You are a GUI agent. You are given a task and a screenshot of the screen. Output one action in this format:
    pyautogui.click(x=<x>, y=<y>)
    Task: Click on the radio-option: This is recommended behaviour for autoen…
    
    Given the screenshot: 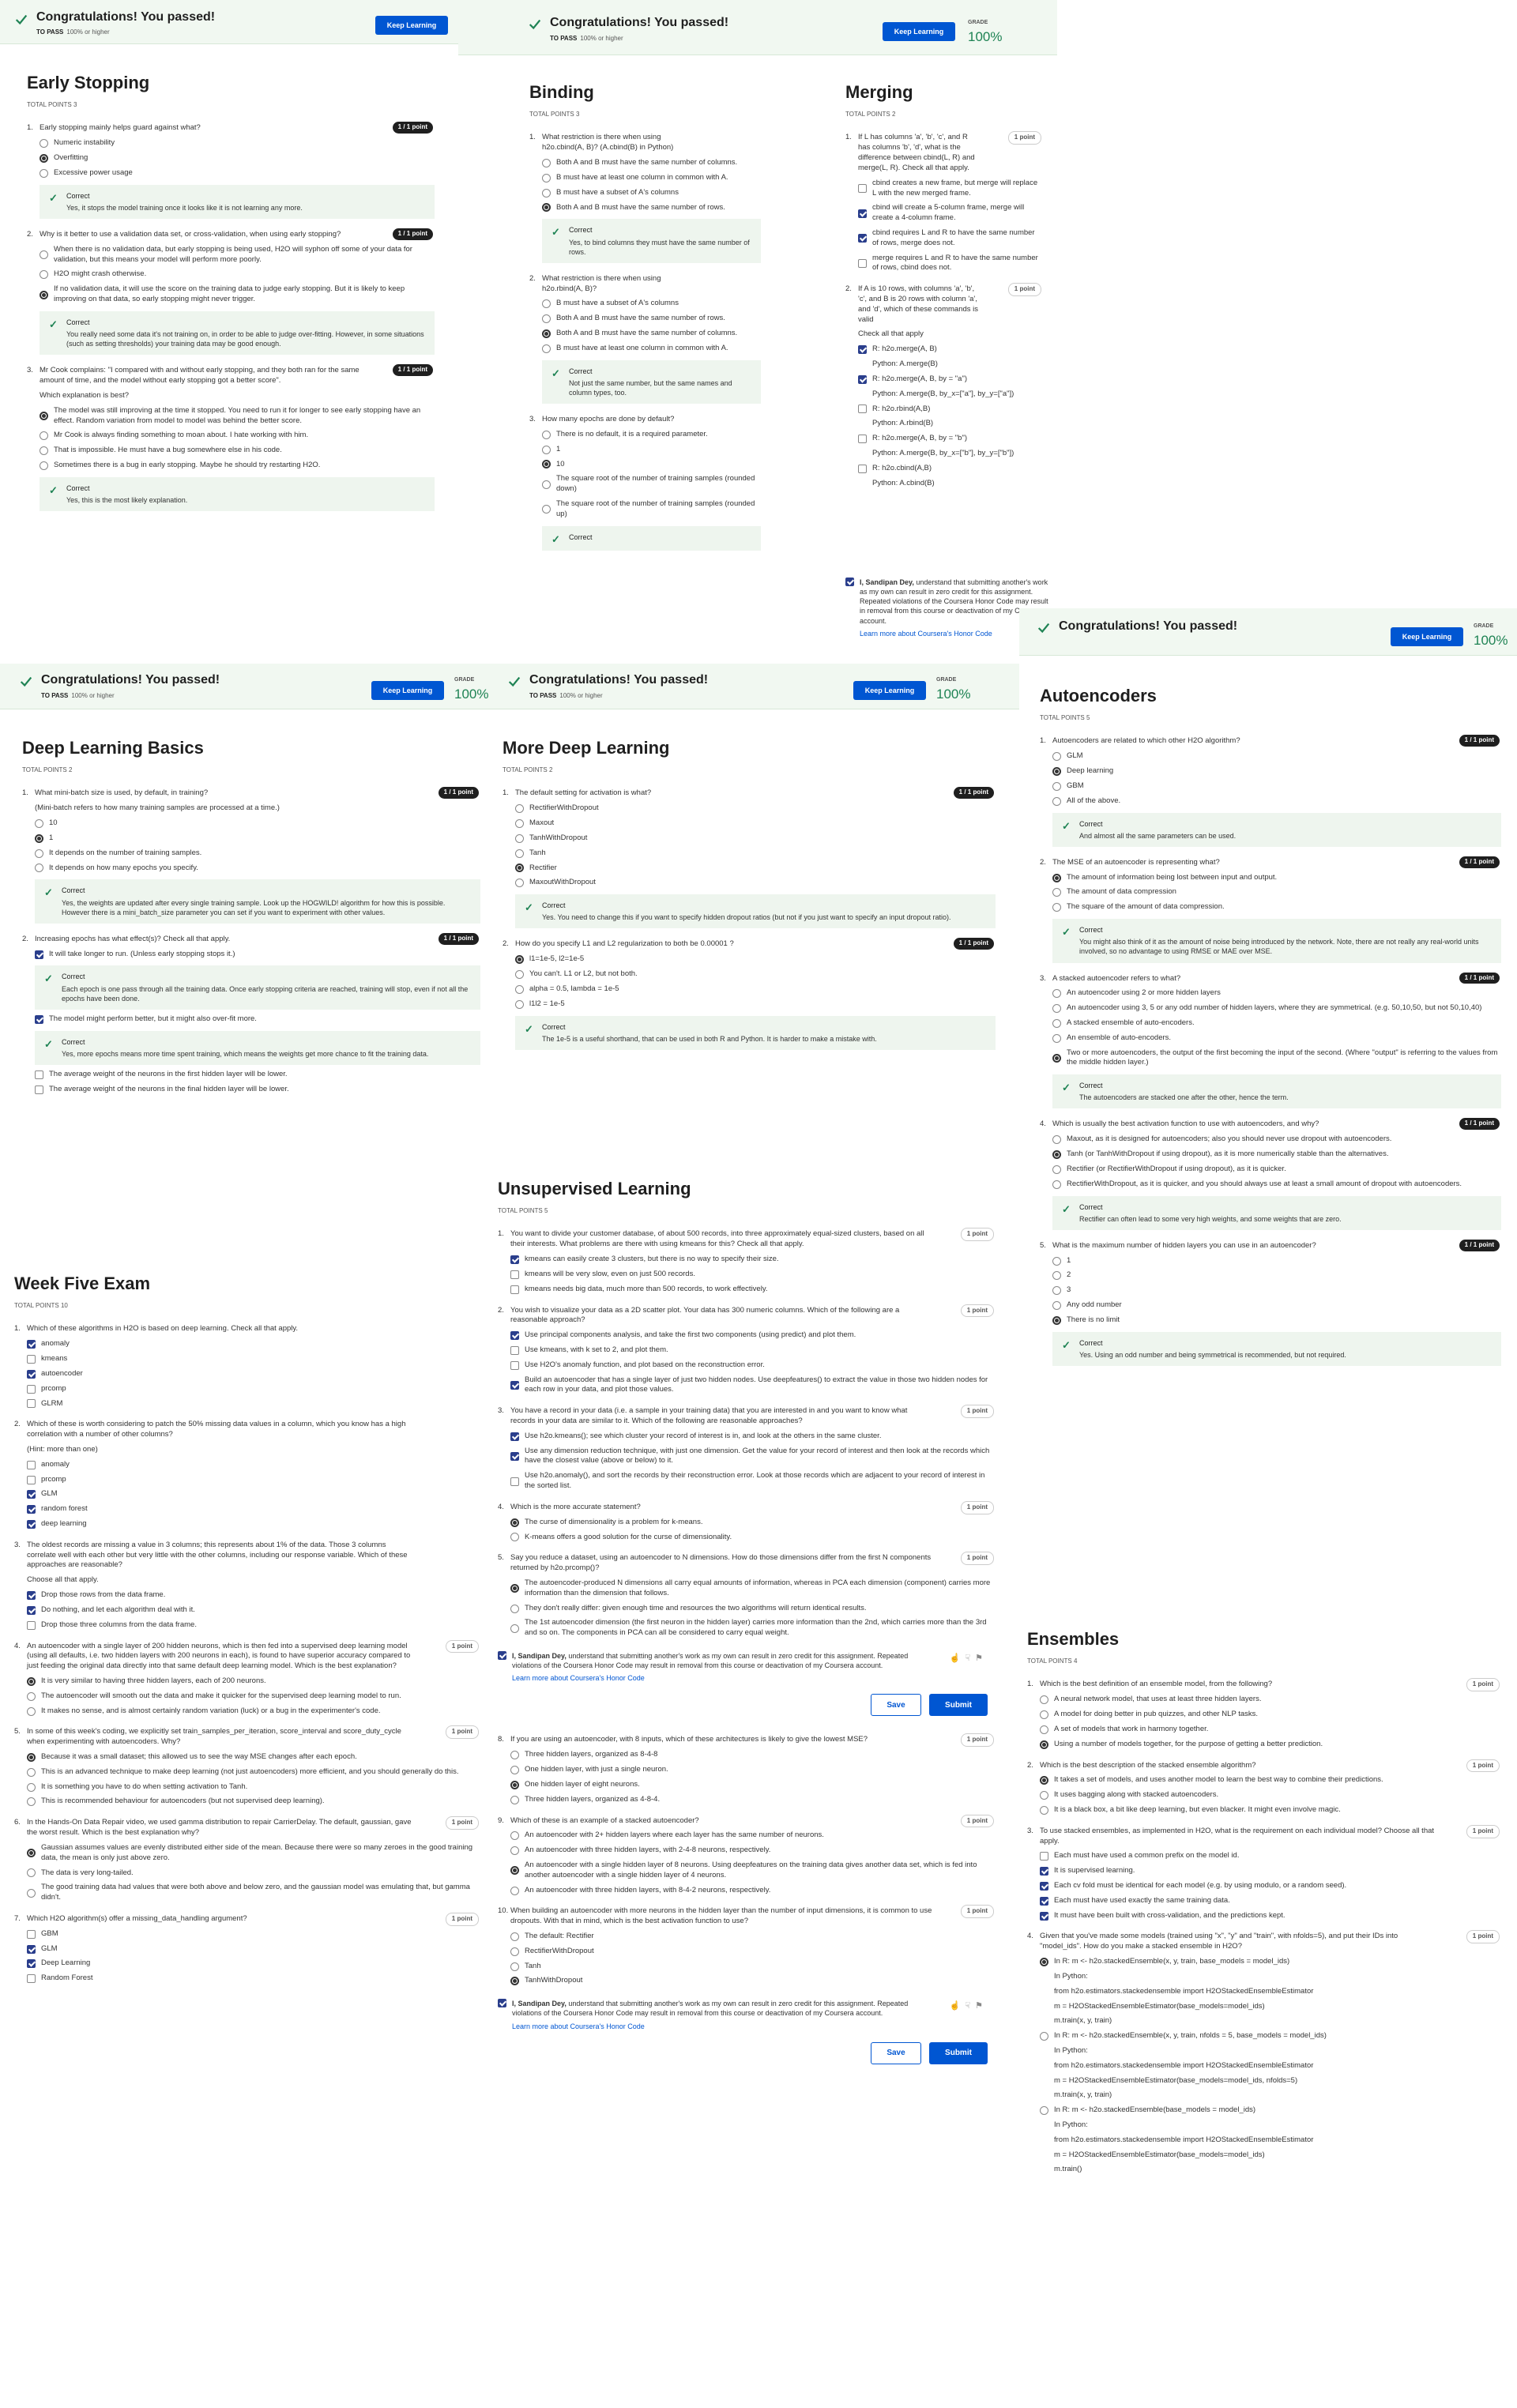 What is the action you would take?
    pyautogui.click(x=254, y=1802)
    